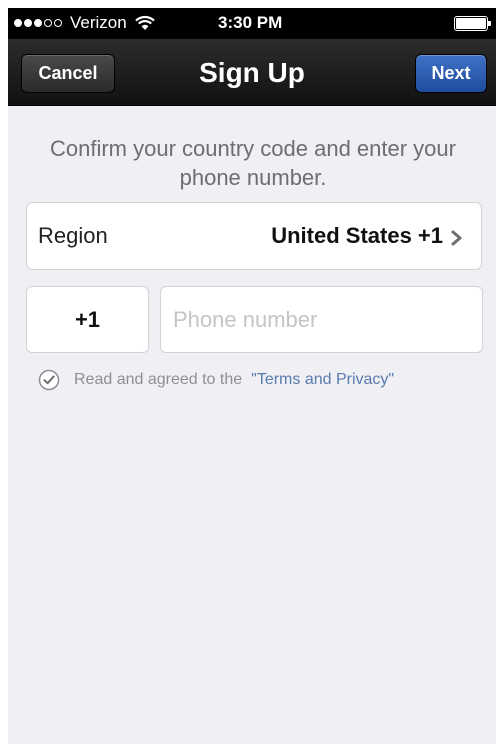 The width and height of the screenshot is (496, 744). I want to click on phone-number-field-container, so click(321, 319).